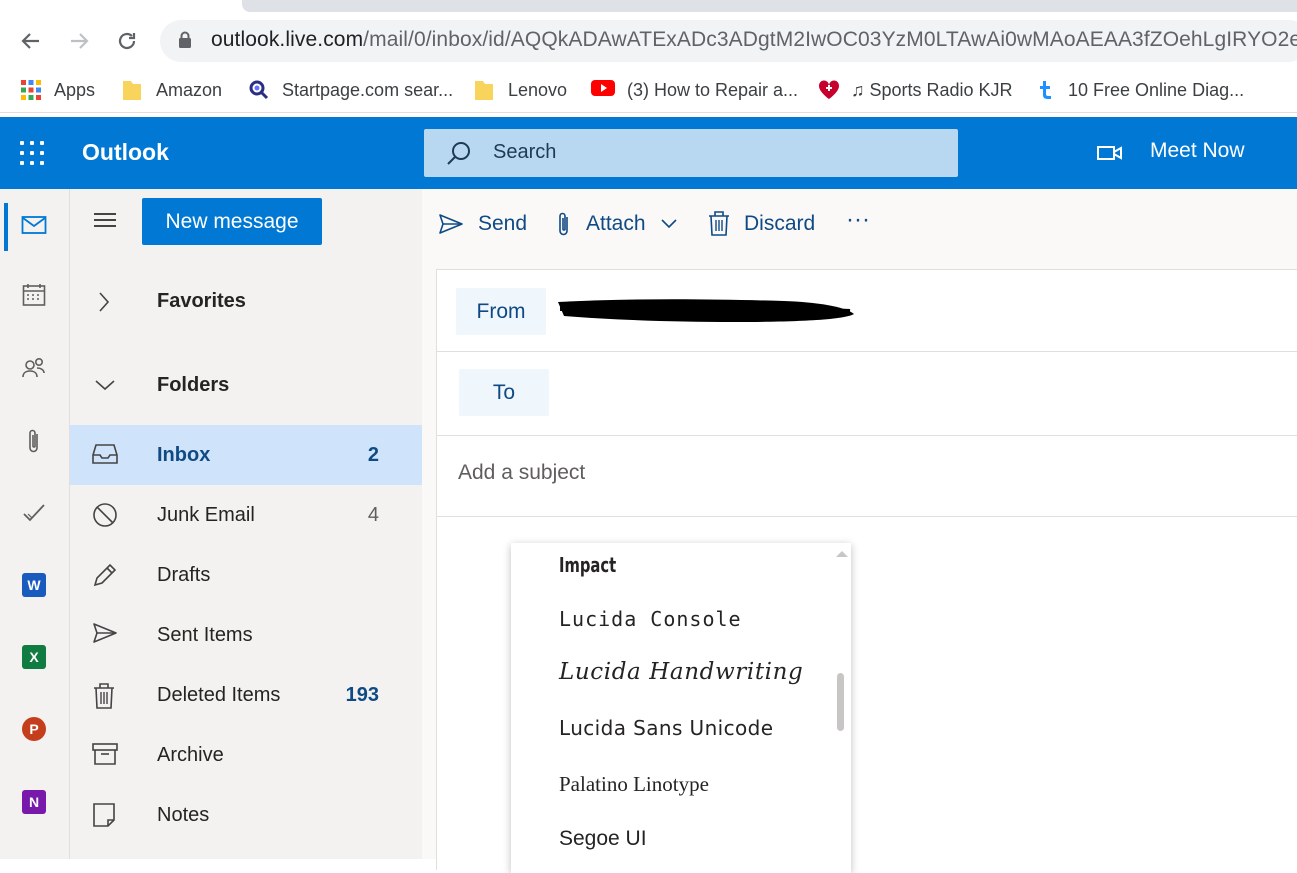  What do you see at coordinates (681, 672) in the screenshot?
I see `font-option-lucida-handwriting: Lucida Handwriting` at bounding box center [681, 672].